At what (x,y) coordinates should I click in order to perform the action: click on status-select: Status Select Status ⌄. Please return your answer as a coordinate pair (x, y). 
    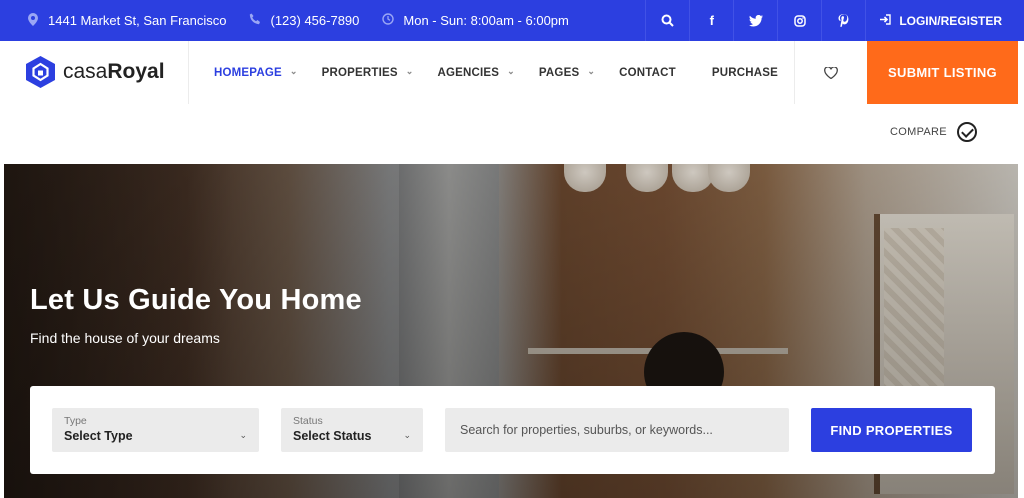
    Looking at the image, I should click on (352, 430).